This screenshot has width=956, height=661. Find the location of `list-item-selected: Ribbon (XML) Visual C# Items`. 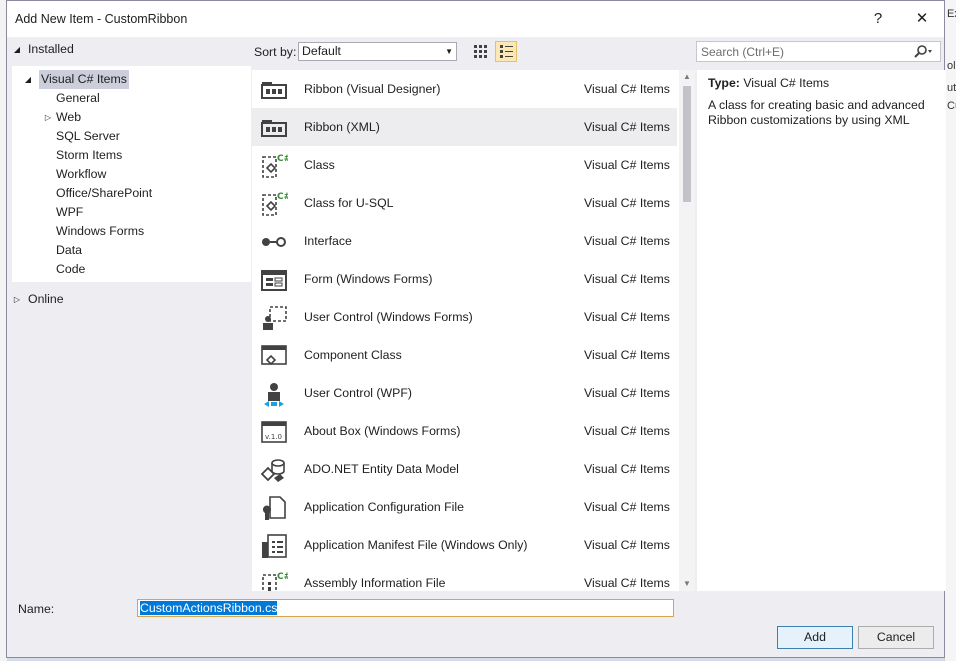

list-item-selected: Ribbon (XML) Visual C# Items is located at coordinates (464, 127).